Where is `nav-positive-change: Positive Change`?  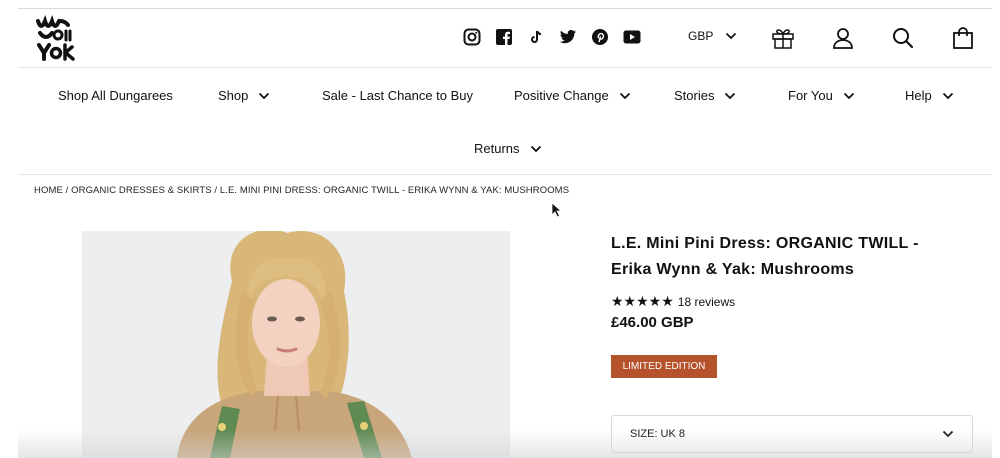
nav-positive-change: Positive Change is located at coordinates (572, 95).